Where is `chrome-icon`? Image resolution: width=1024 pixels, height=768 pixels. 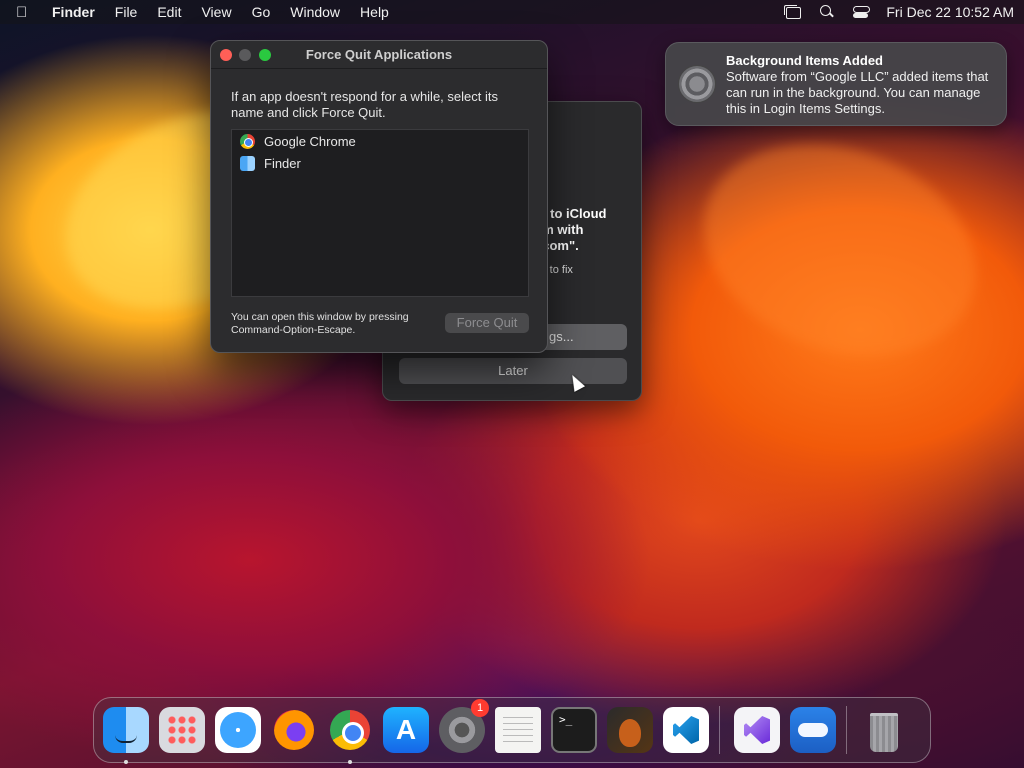 chrome-icon is located at coordinates (247, 141).